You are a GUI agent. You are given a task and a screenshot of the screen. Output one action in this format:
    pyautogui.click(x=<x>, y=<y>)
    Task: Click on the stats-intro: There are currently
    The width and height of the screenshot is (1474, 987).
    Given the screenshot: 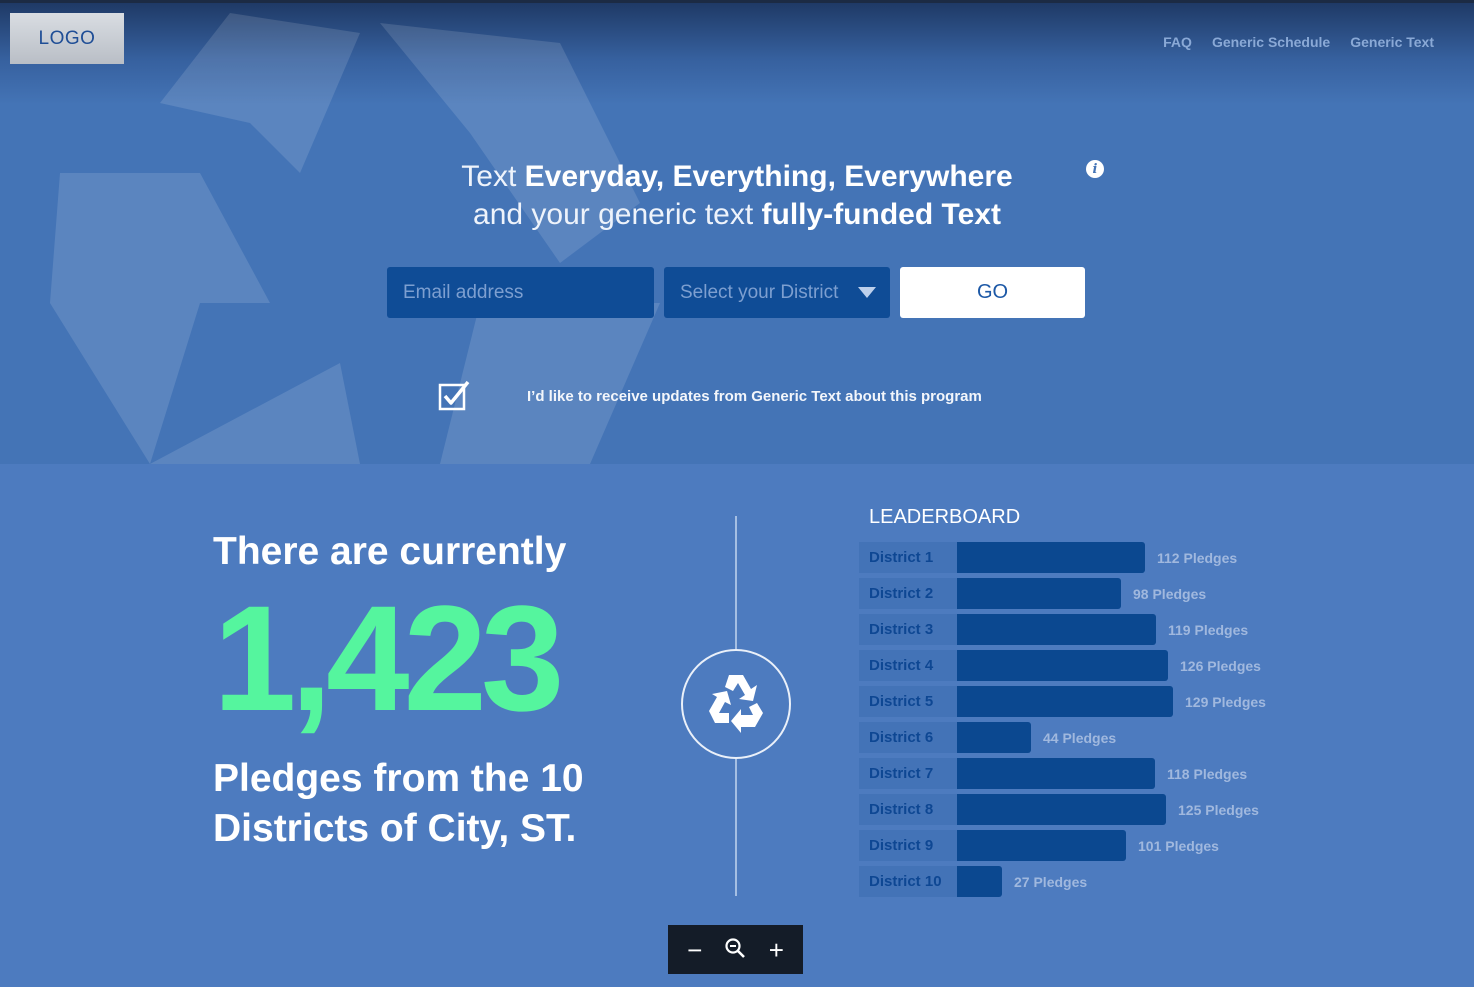 What is the action you would take?
    pyautogui.click(x=390, y=551)
    